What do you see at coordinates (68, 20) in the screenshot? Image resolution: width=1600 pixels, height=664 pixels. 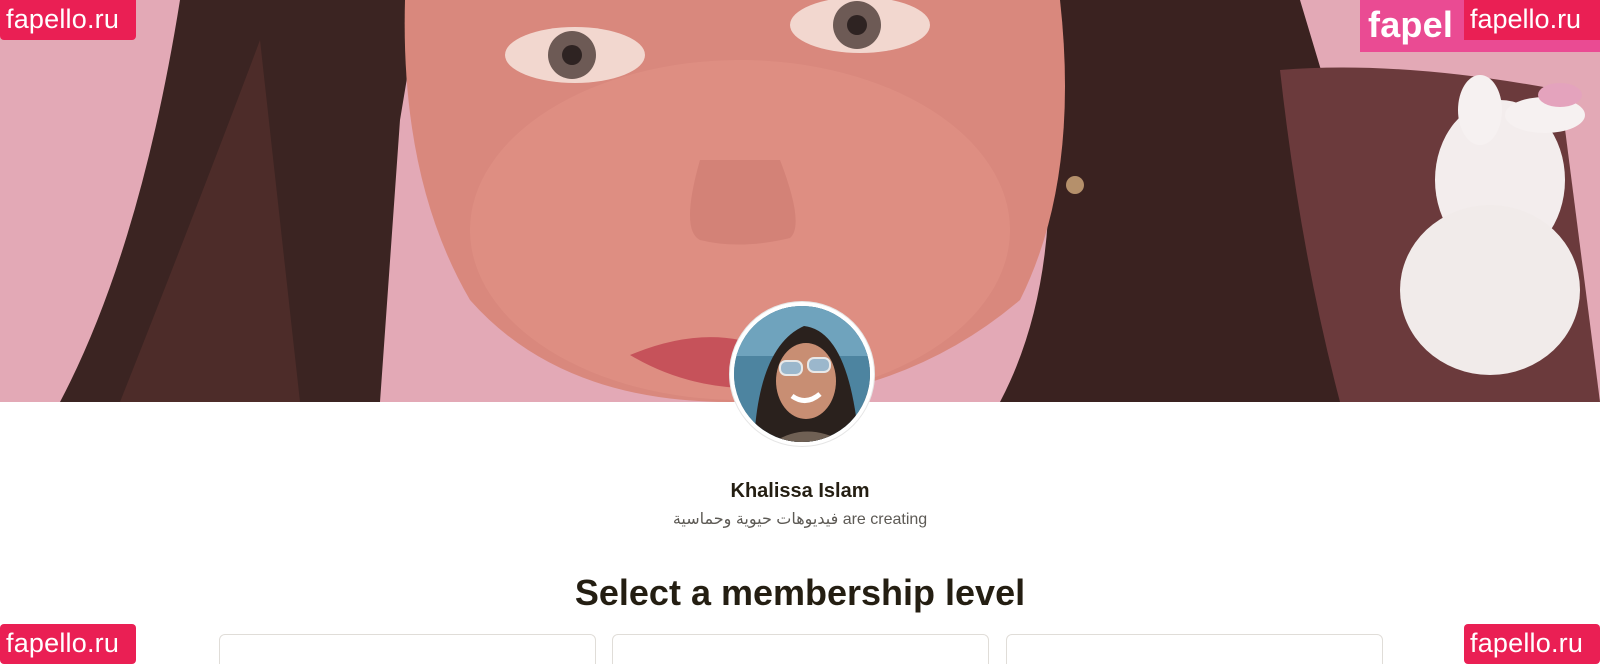 I see `watermark-top-left: fapello.ru` at bounding box center [68, 20].